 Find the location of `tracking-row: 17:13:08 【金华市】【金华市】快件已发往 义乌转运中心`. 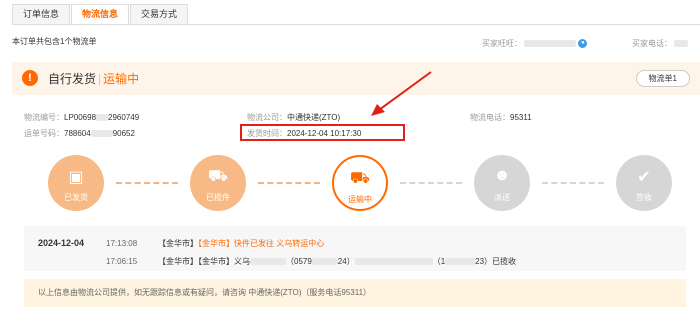

tracking-row: 17:13:08 【金华市】【金华市】快件已发往 义乌转运中心 is located at coordinates (215, 243).